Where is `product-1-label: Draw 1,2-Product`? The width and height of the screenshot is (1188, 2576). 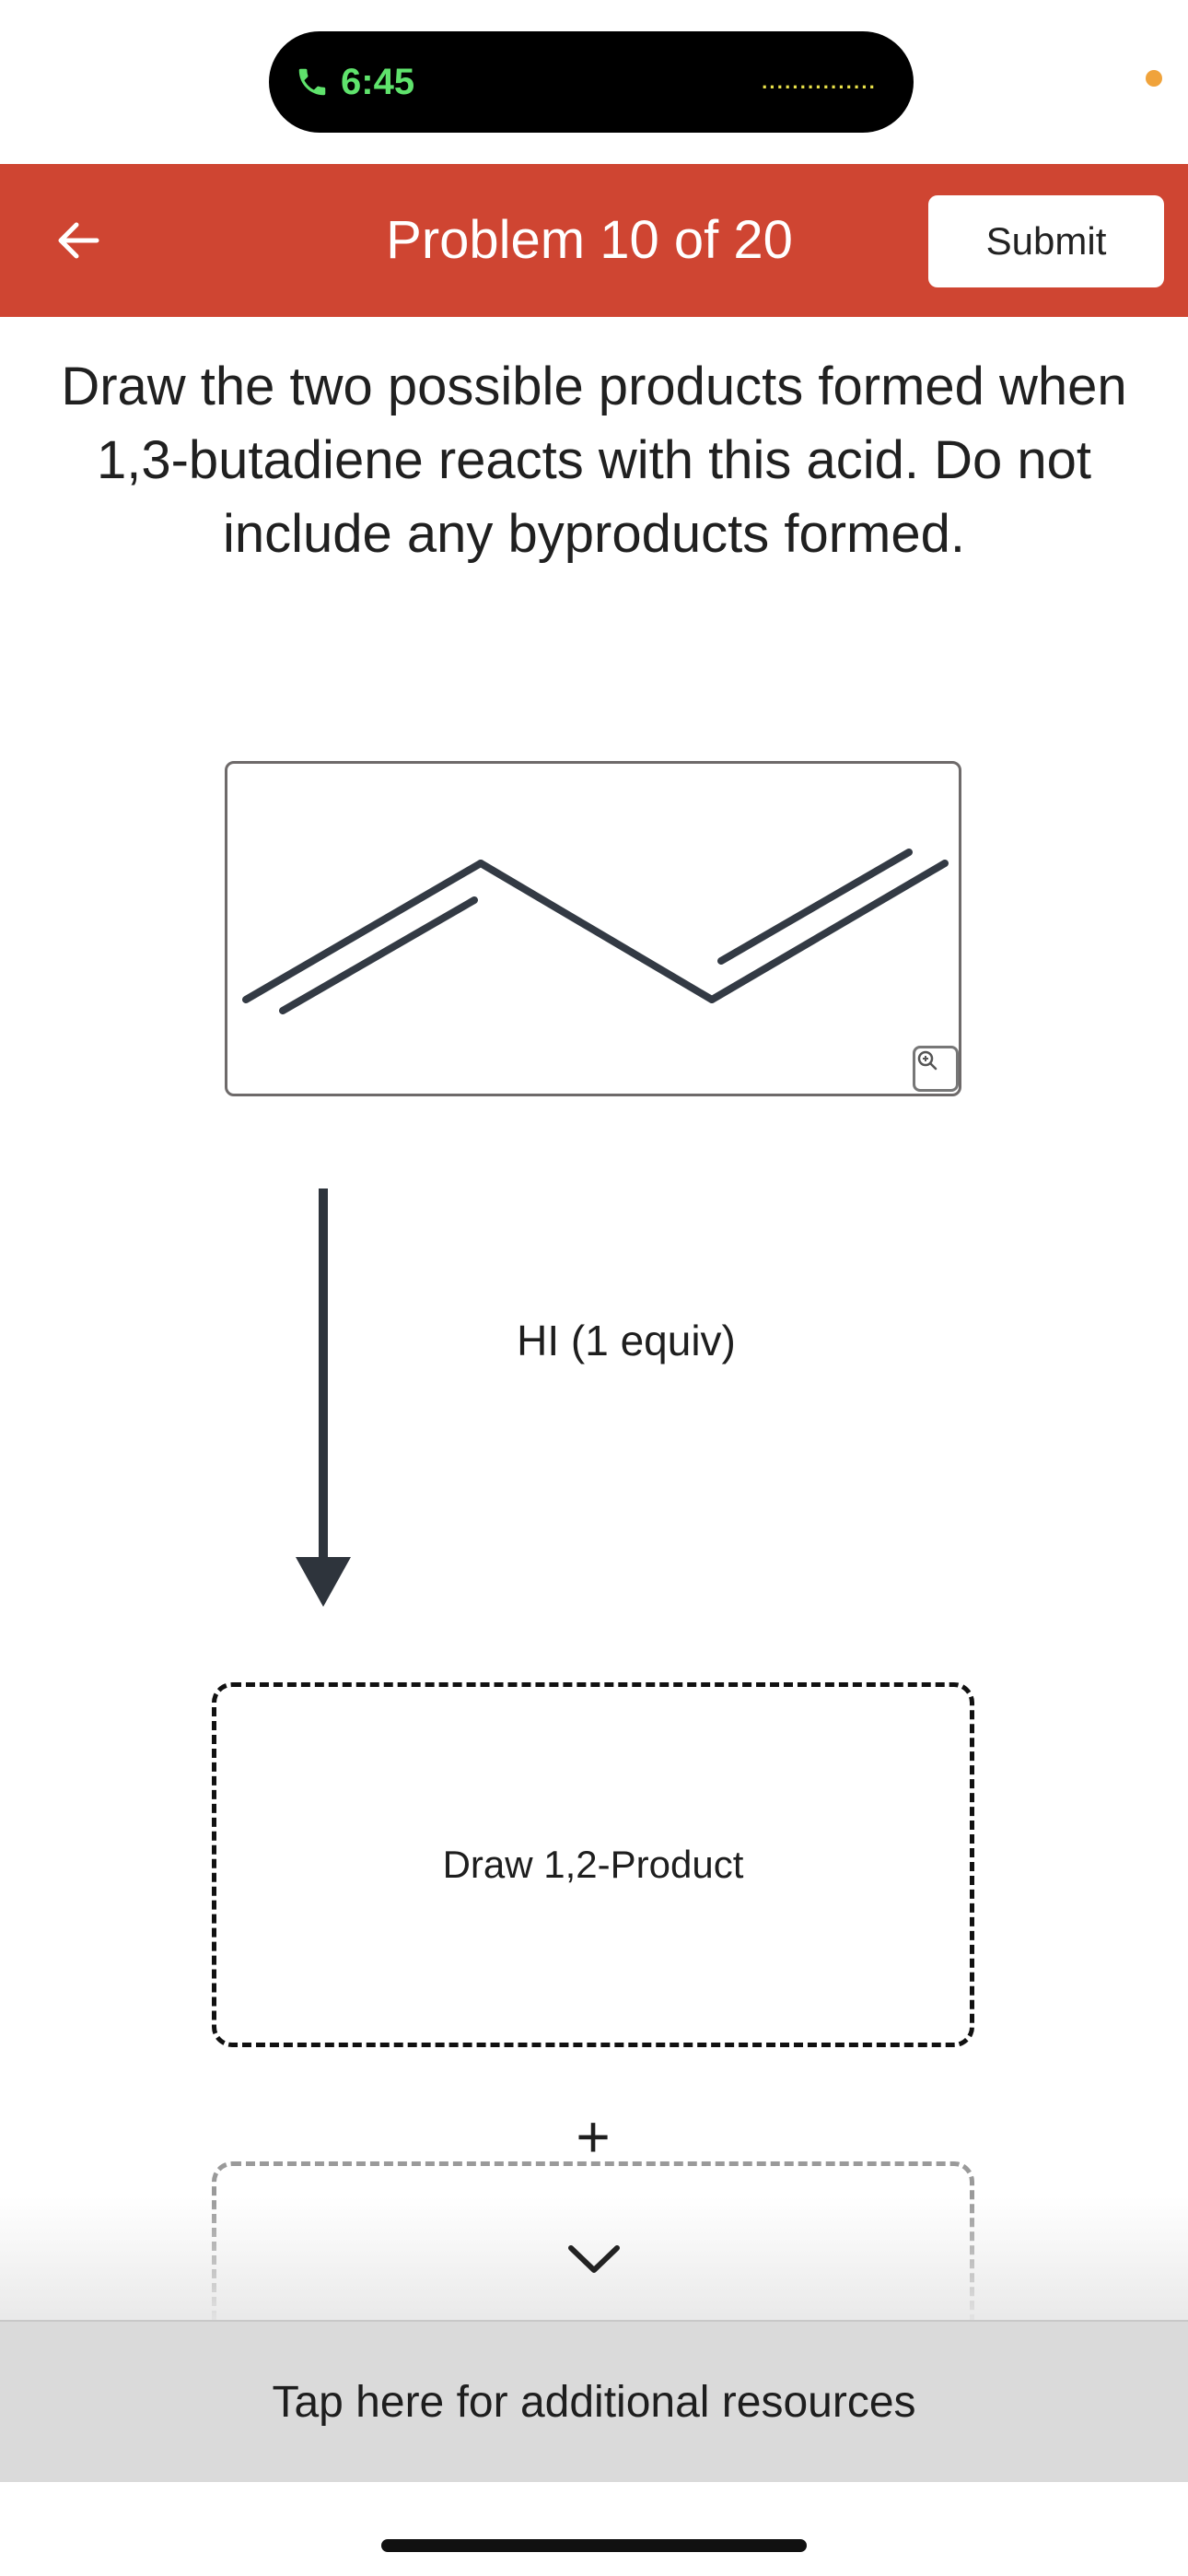
product-1-label: Draw 1,2-Product is located at coordinates (593, 1864).